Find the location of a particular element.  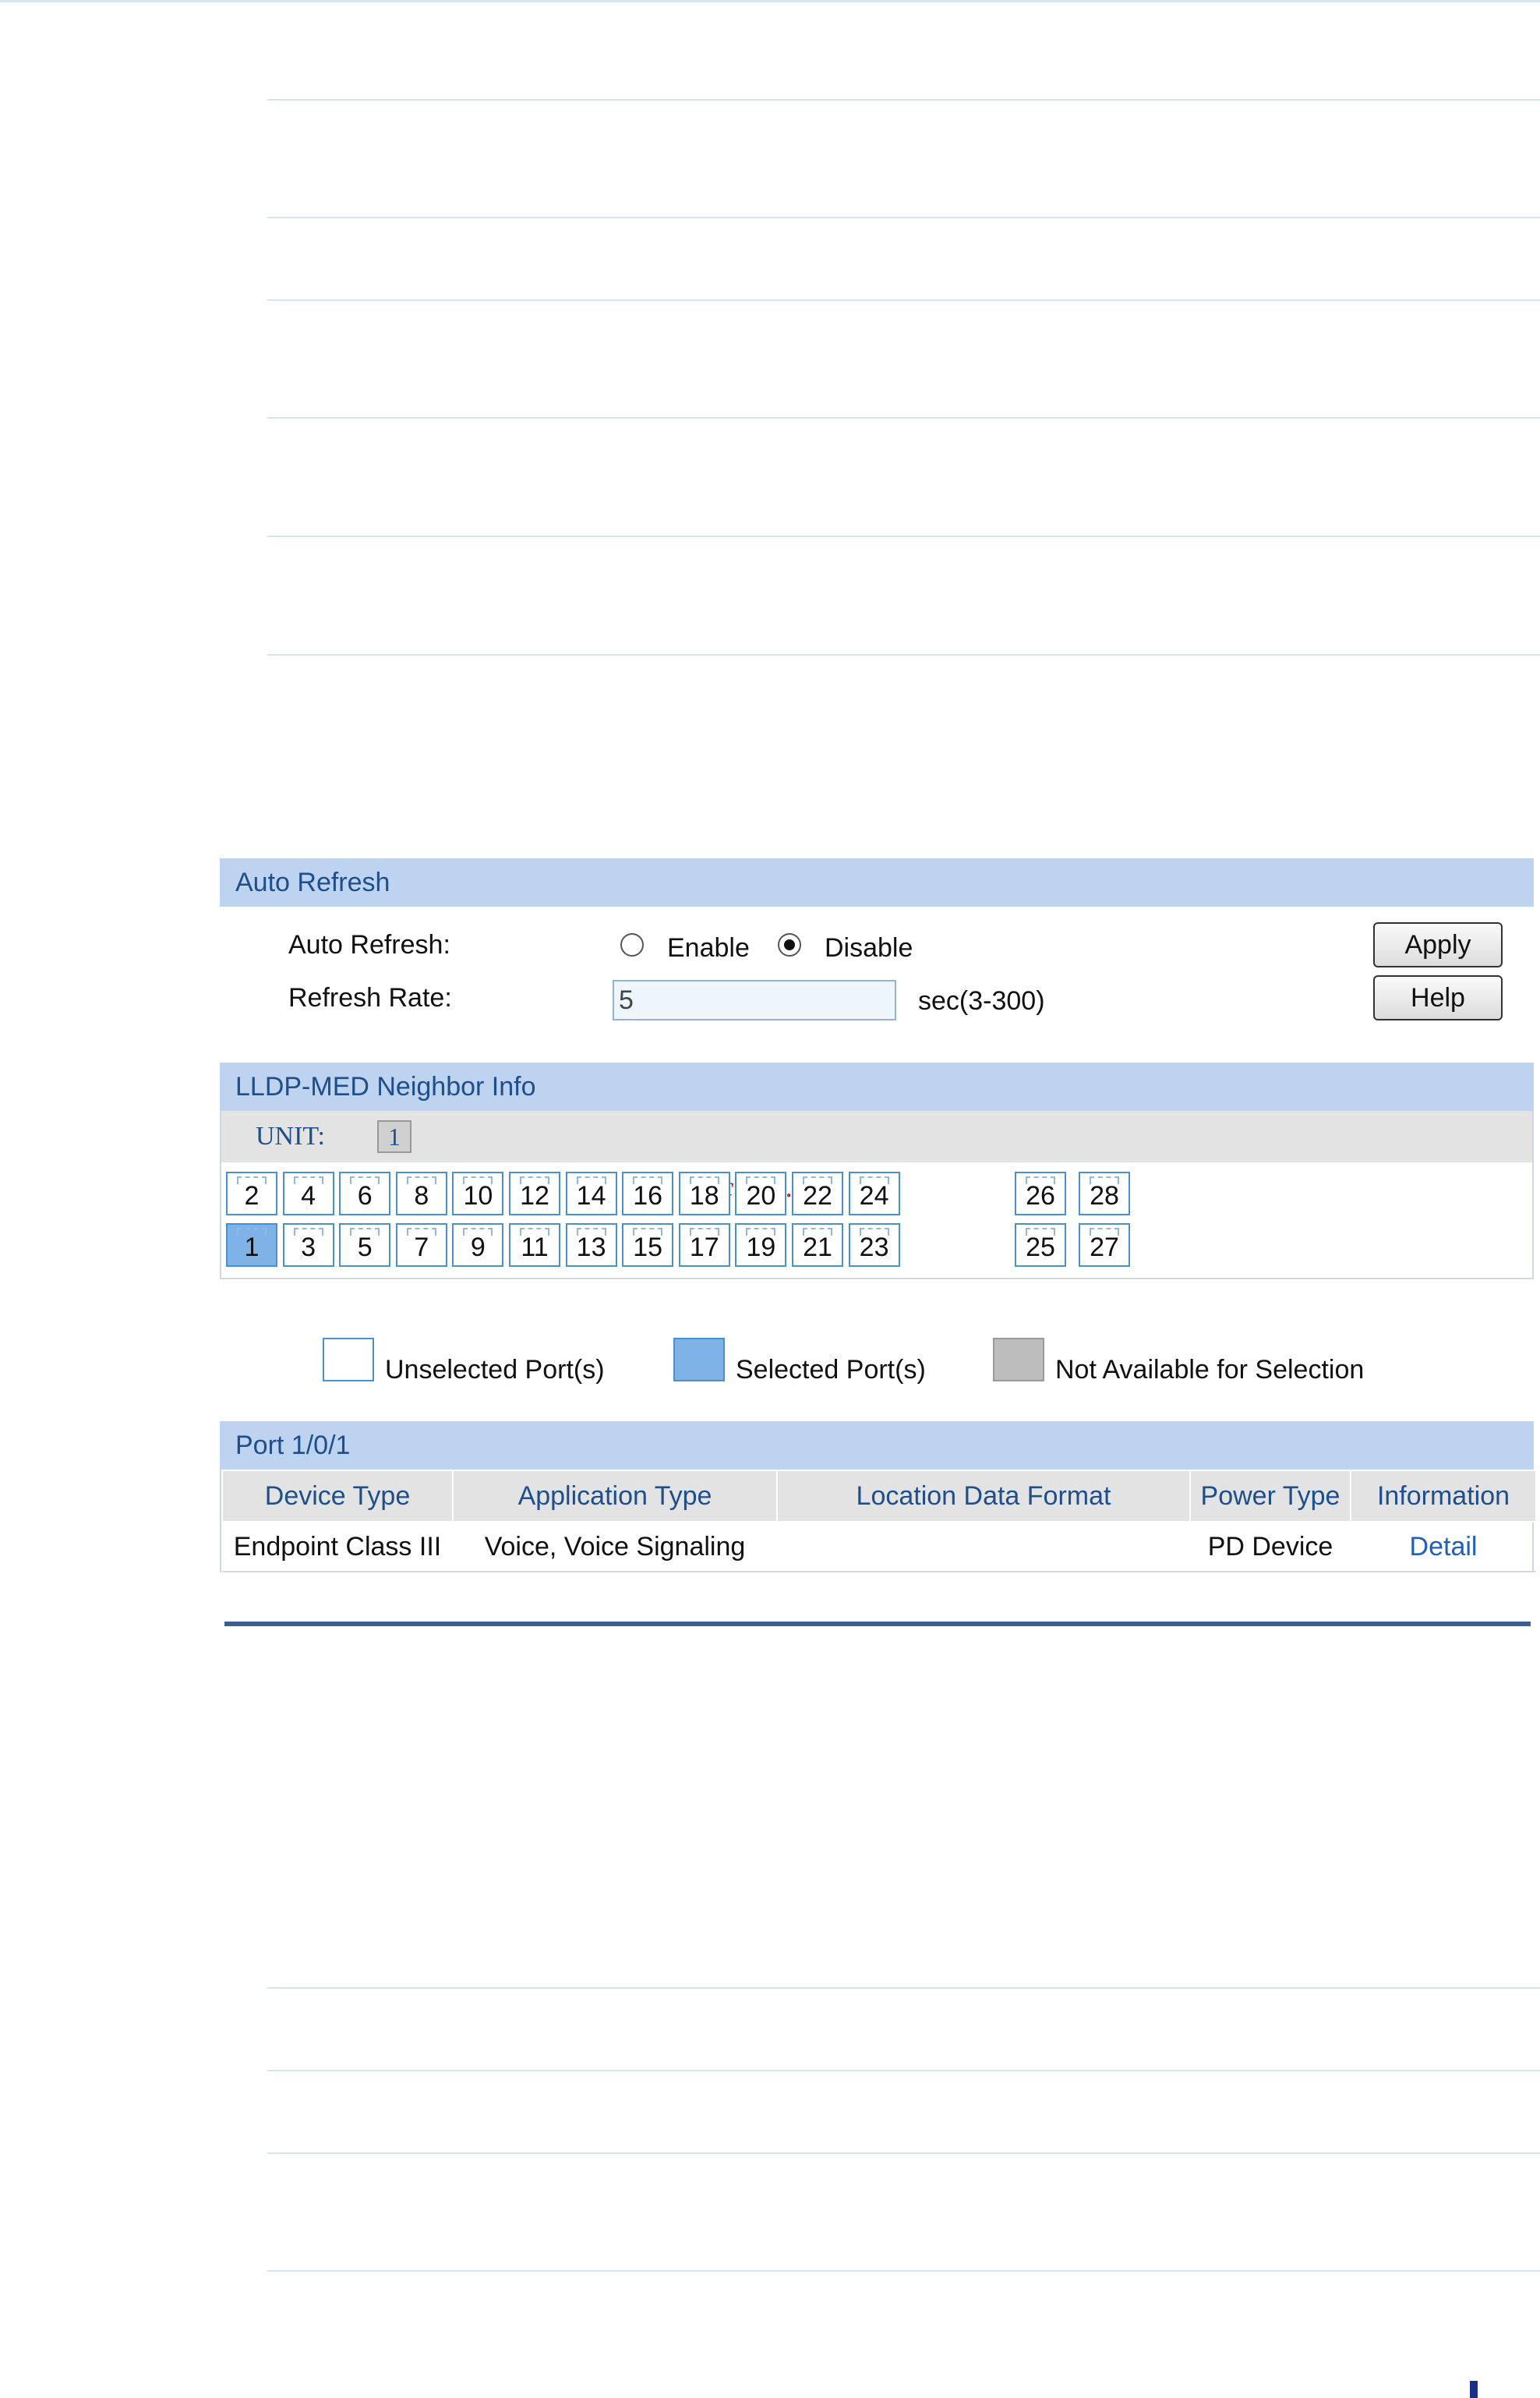

cell-location-data-format is located at coordinates (983, 1547).